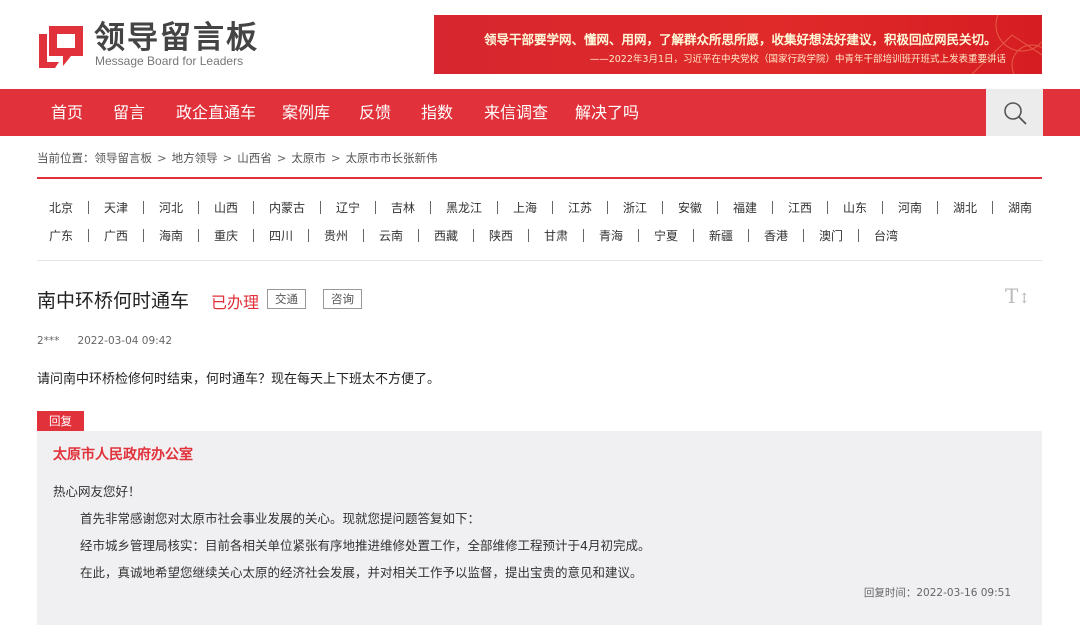  I want to click on province-link: 澳门, so click(831, 235).